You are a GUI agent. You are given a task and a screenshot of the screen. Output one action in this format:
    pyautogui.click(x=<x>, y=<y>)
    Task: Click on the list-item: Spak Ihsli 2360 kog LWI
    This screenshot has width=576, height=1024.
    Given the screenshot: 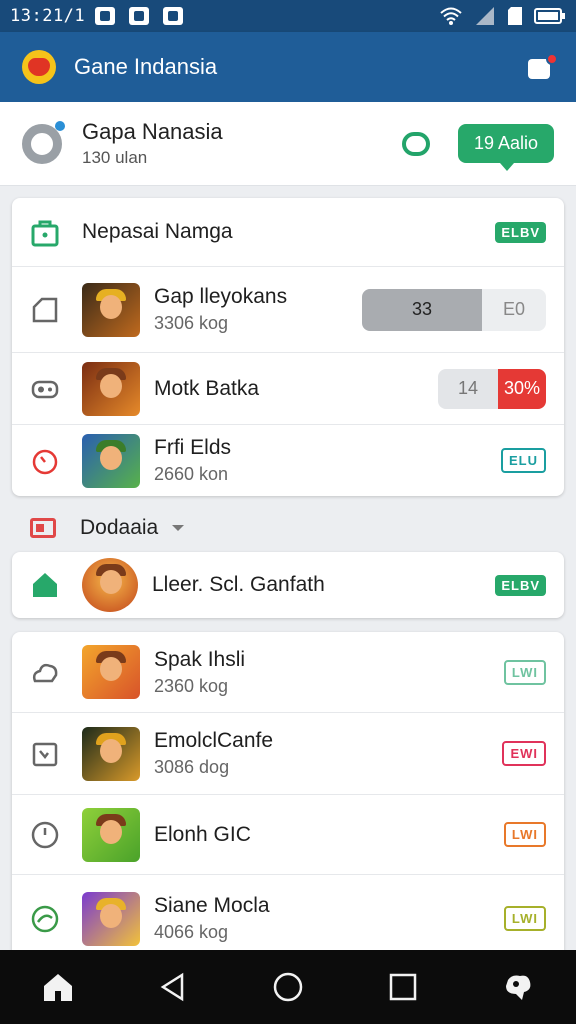 What is the action you would take?
    pyautogui.click(x=288, y=672)
    